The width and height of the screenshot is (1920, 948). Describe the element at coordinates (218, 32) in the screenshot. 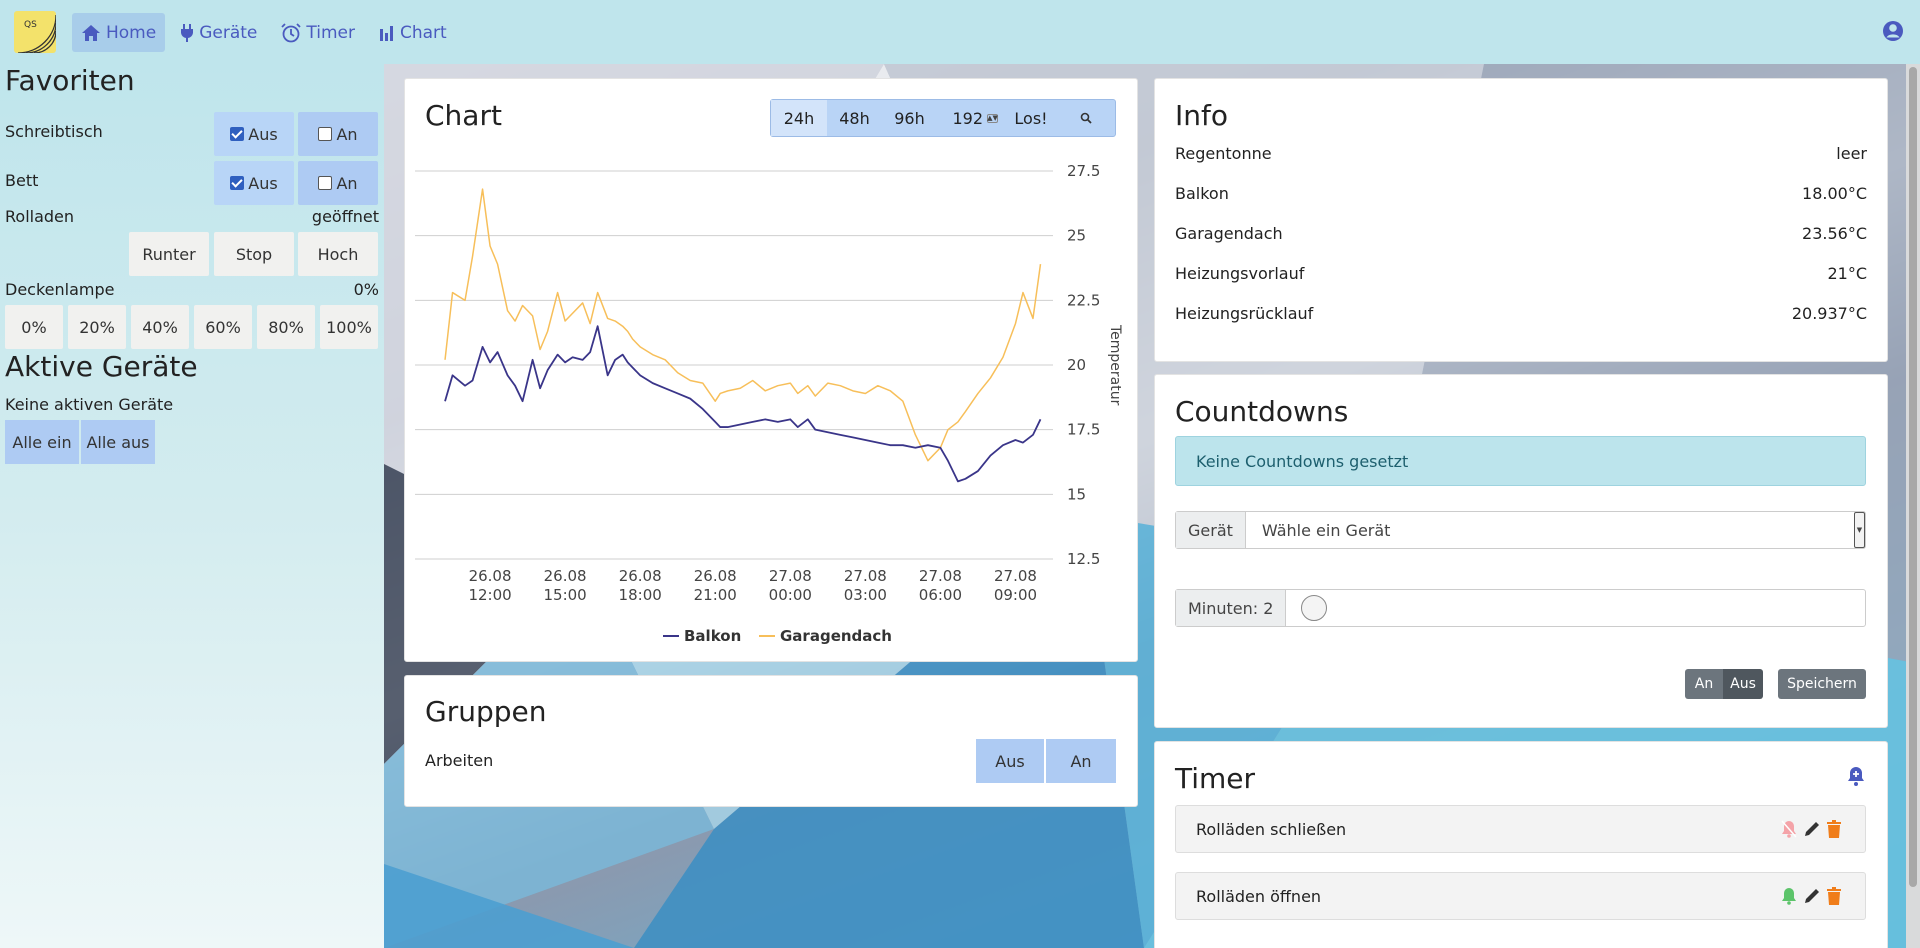

I see `nav-geraete: Geräte` at that location.